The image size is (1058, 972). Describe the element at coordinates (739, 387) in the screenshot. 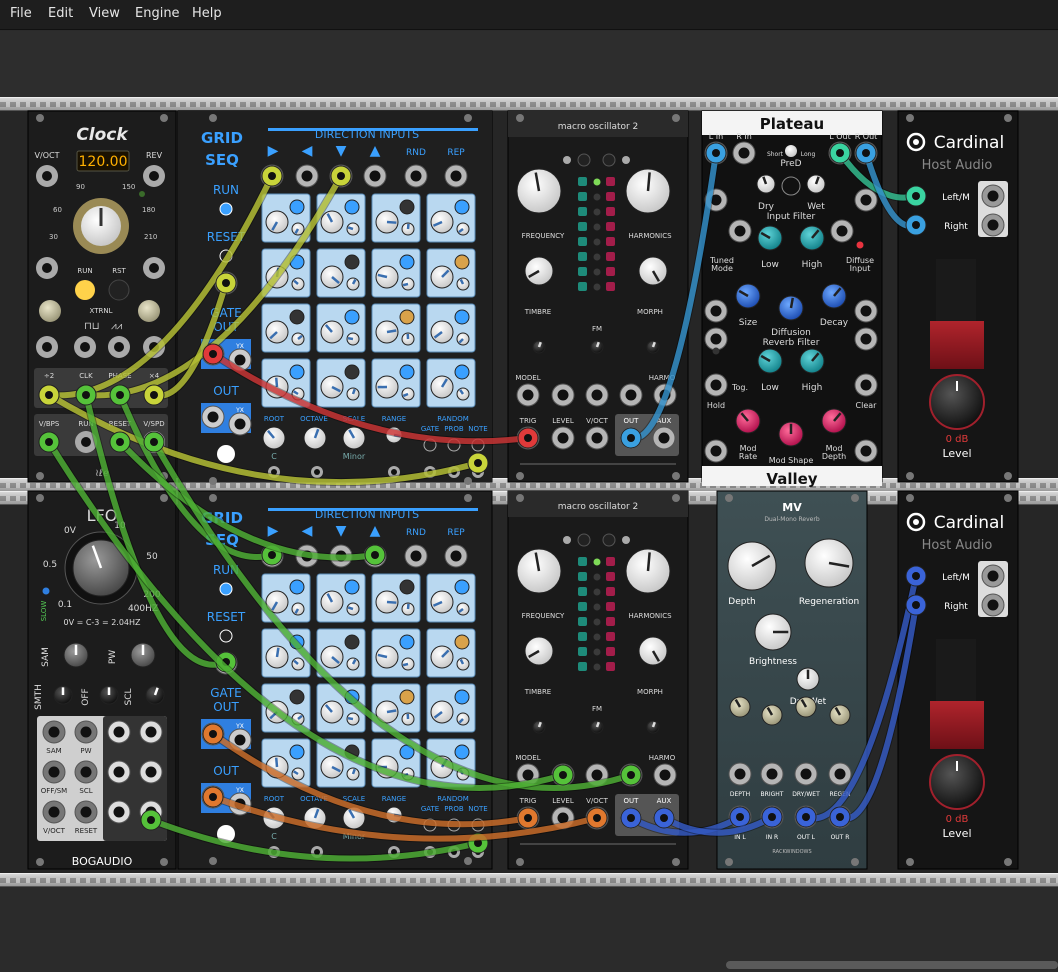

I see `toggle-label: Tog.` at that location.